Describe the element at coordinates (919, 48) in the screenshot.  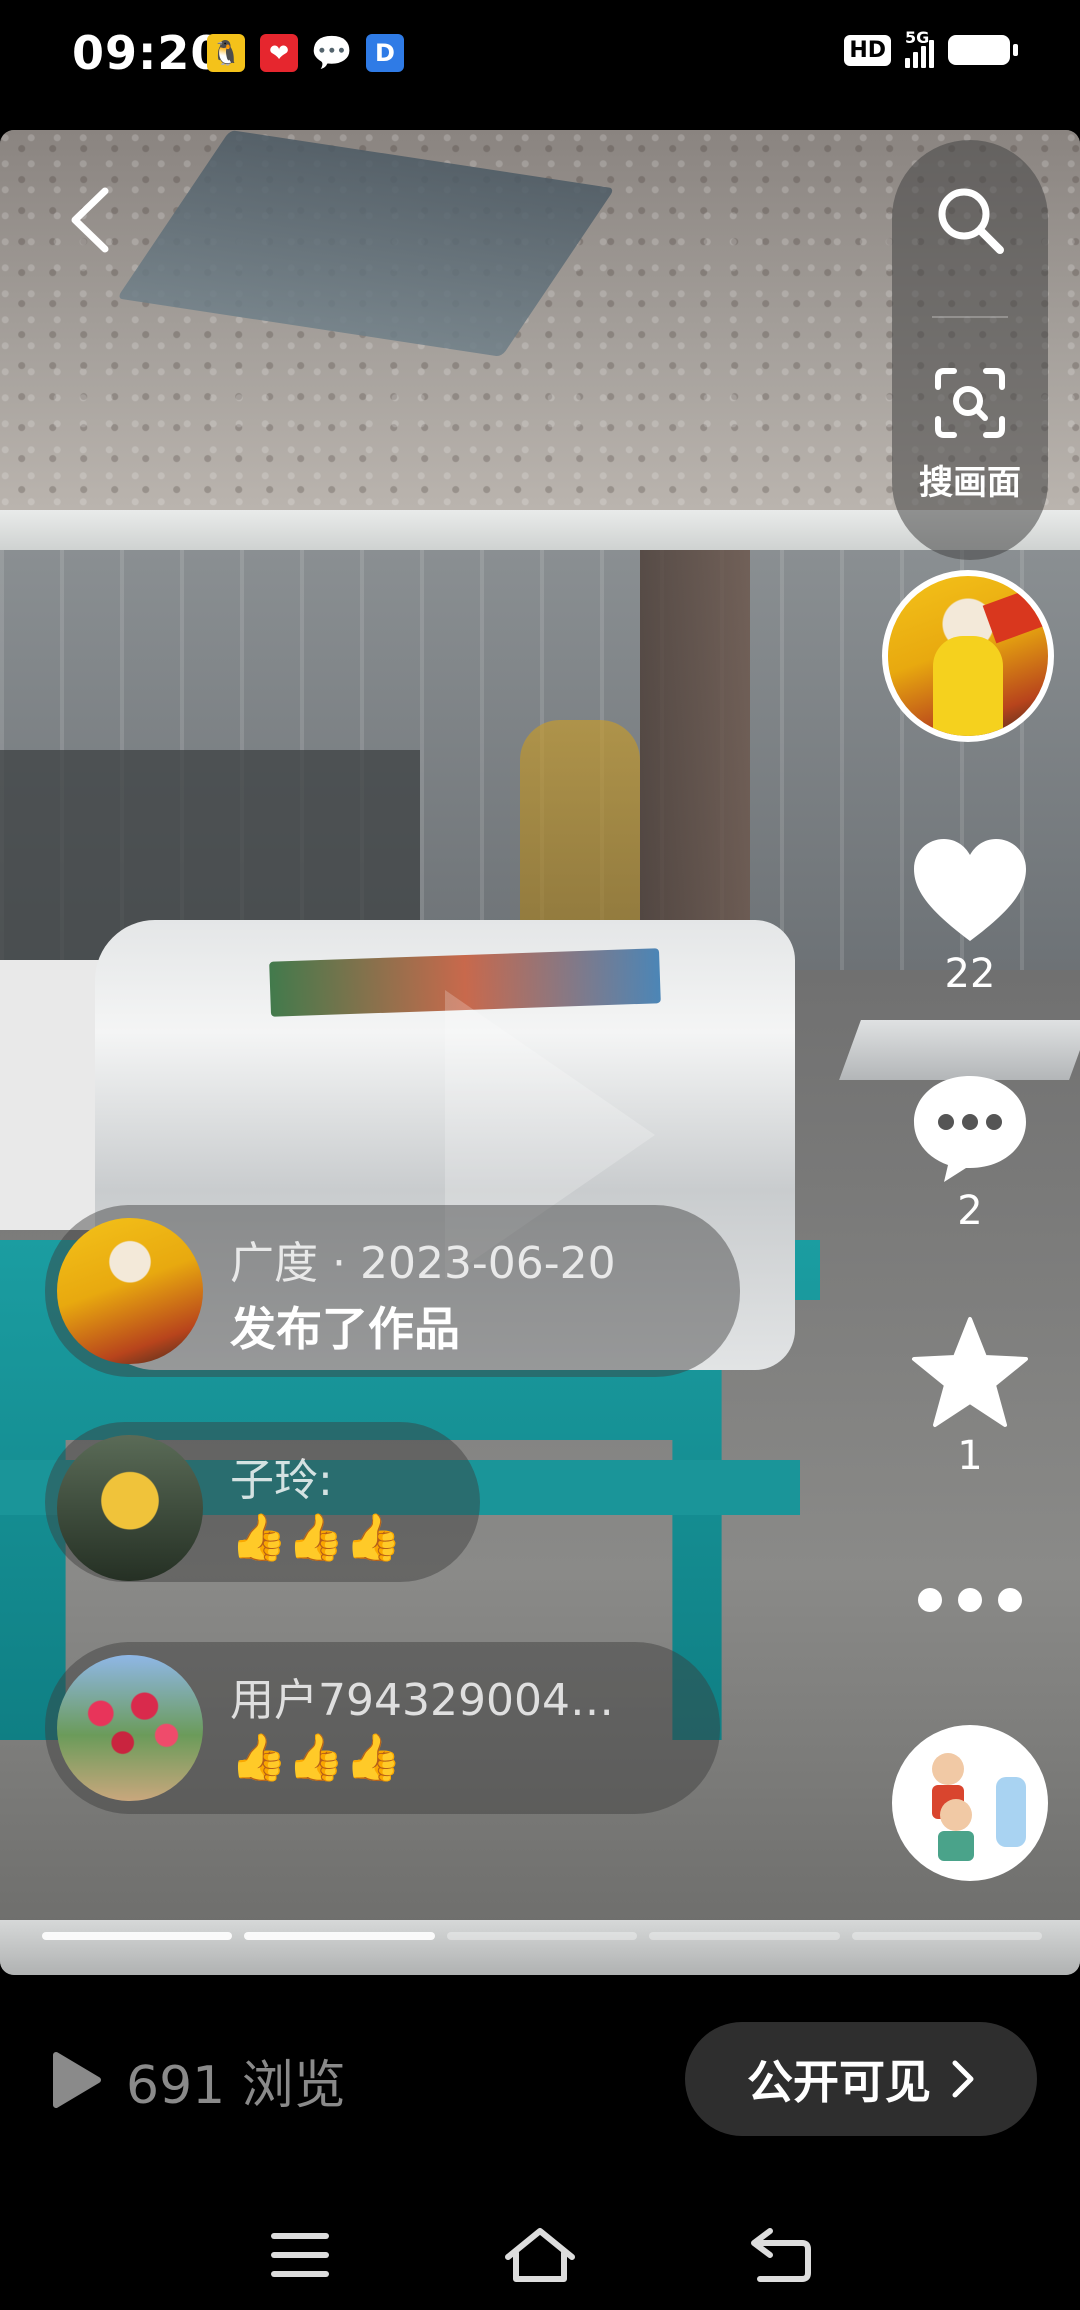
I see `signal-icon: 5G` at that location.